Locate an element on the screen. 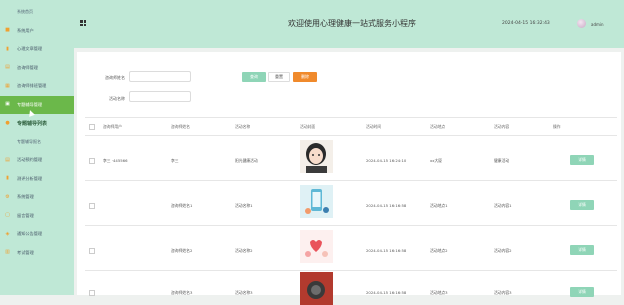  sidebar-item-label: 考试管理 is located at coordinates (25, 252).